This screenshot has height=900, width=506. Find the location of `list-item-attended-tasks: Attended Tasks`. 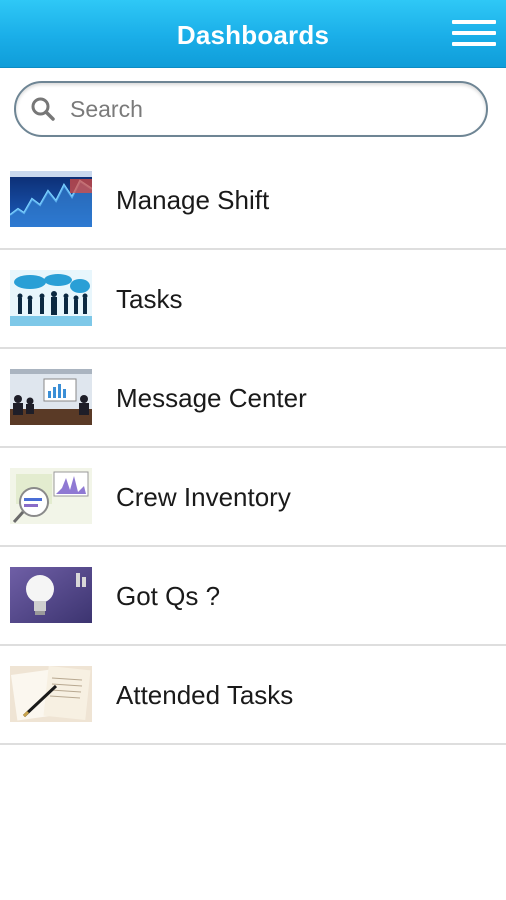

list-item-attended-tasks: Attended Tasks is located at coordinates (253, 695).